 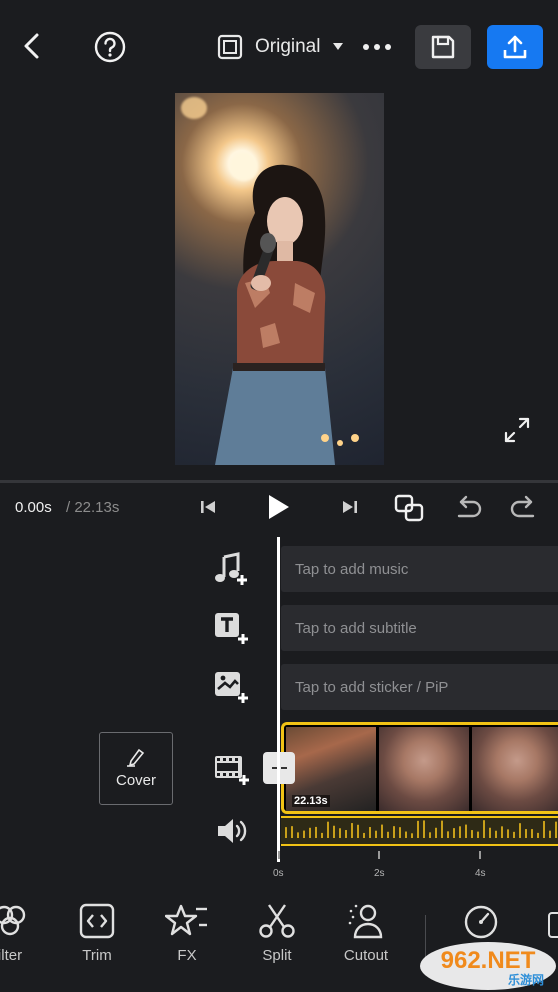 I want to click on cover-button: Cover, so click(x=136, y=768).